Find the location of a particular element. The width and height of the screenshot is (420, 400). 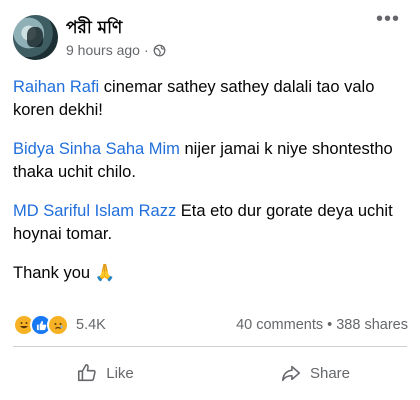

share-label: Share is located at coordinates (330, 373).